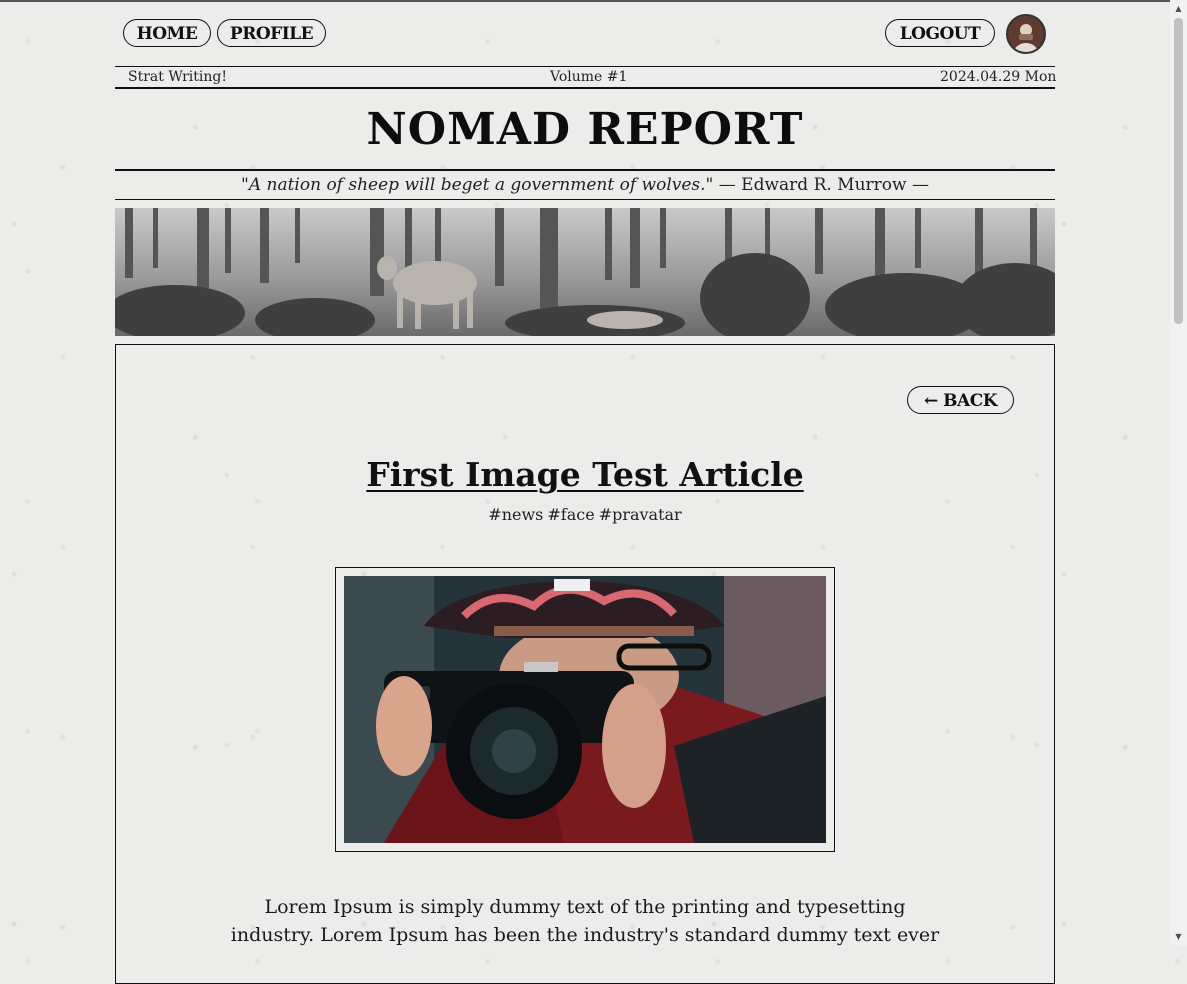  I want to click on meta-top-rule, so click(585, 66).